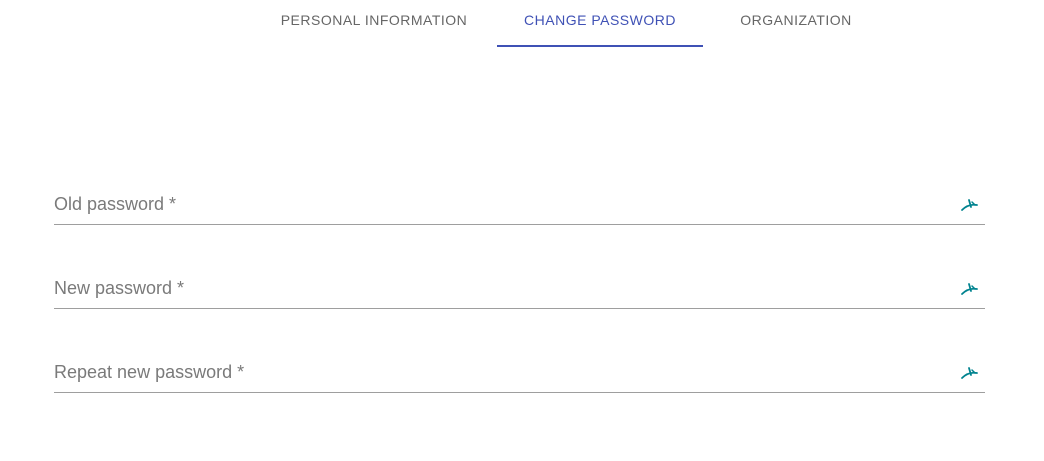 The width and height of the screenshot is (1044, 461). Describe the element at coordinates (600, 24) in the screenshot. I see `tab-change-password: CHANGE PASSWORD` at that location.